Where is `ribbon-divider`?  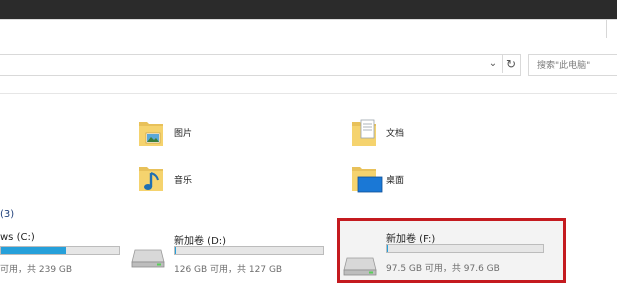 ribbon-divider is located at coordinates (308, 93).